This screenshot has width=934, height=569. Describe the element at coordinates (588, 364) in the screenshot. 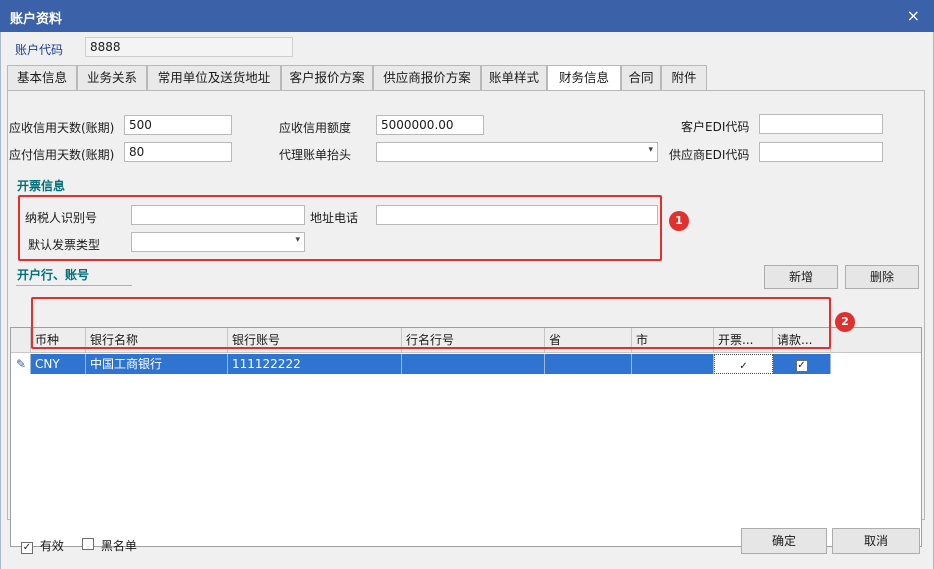

I see `cell-province` at that location.